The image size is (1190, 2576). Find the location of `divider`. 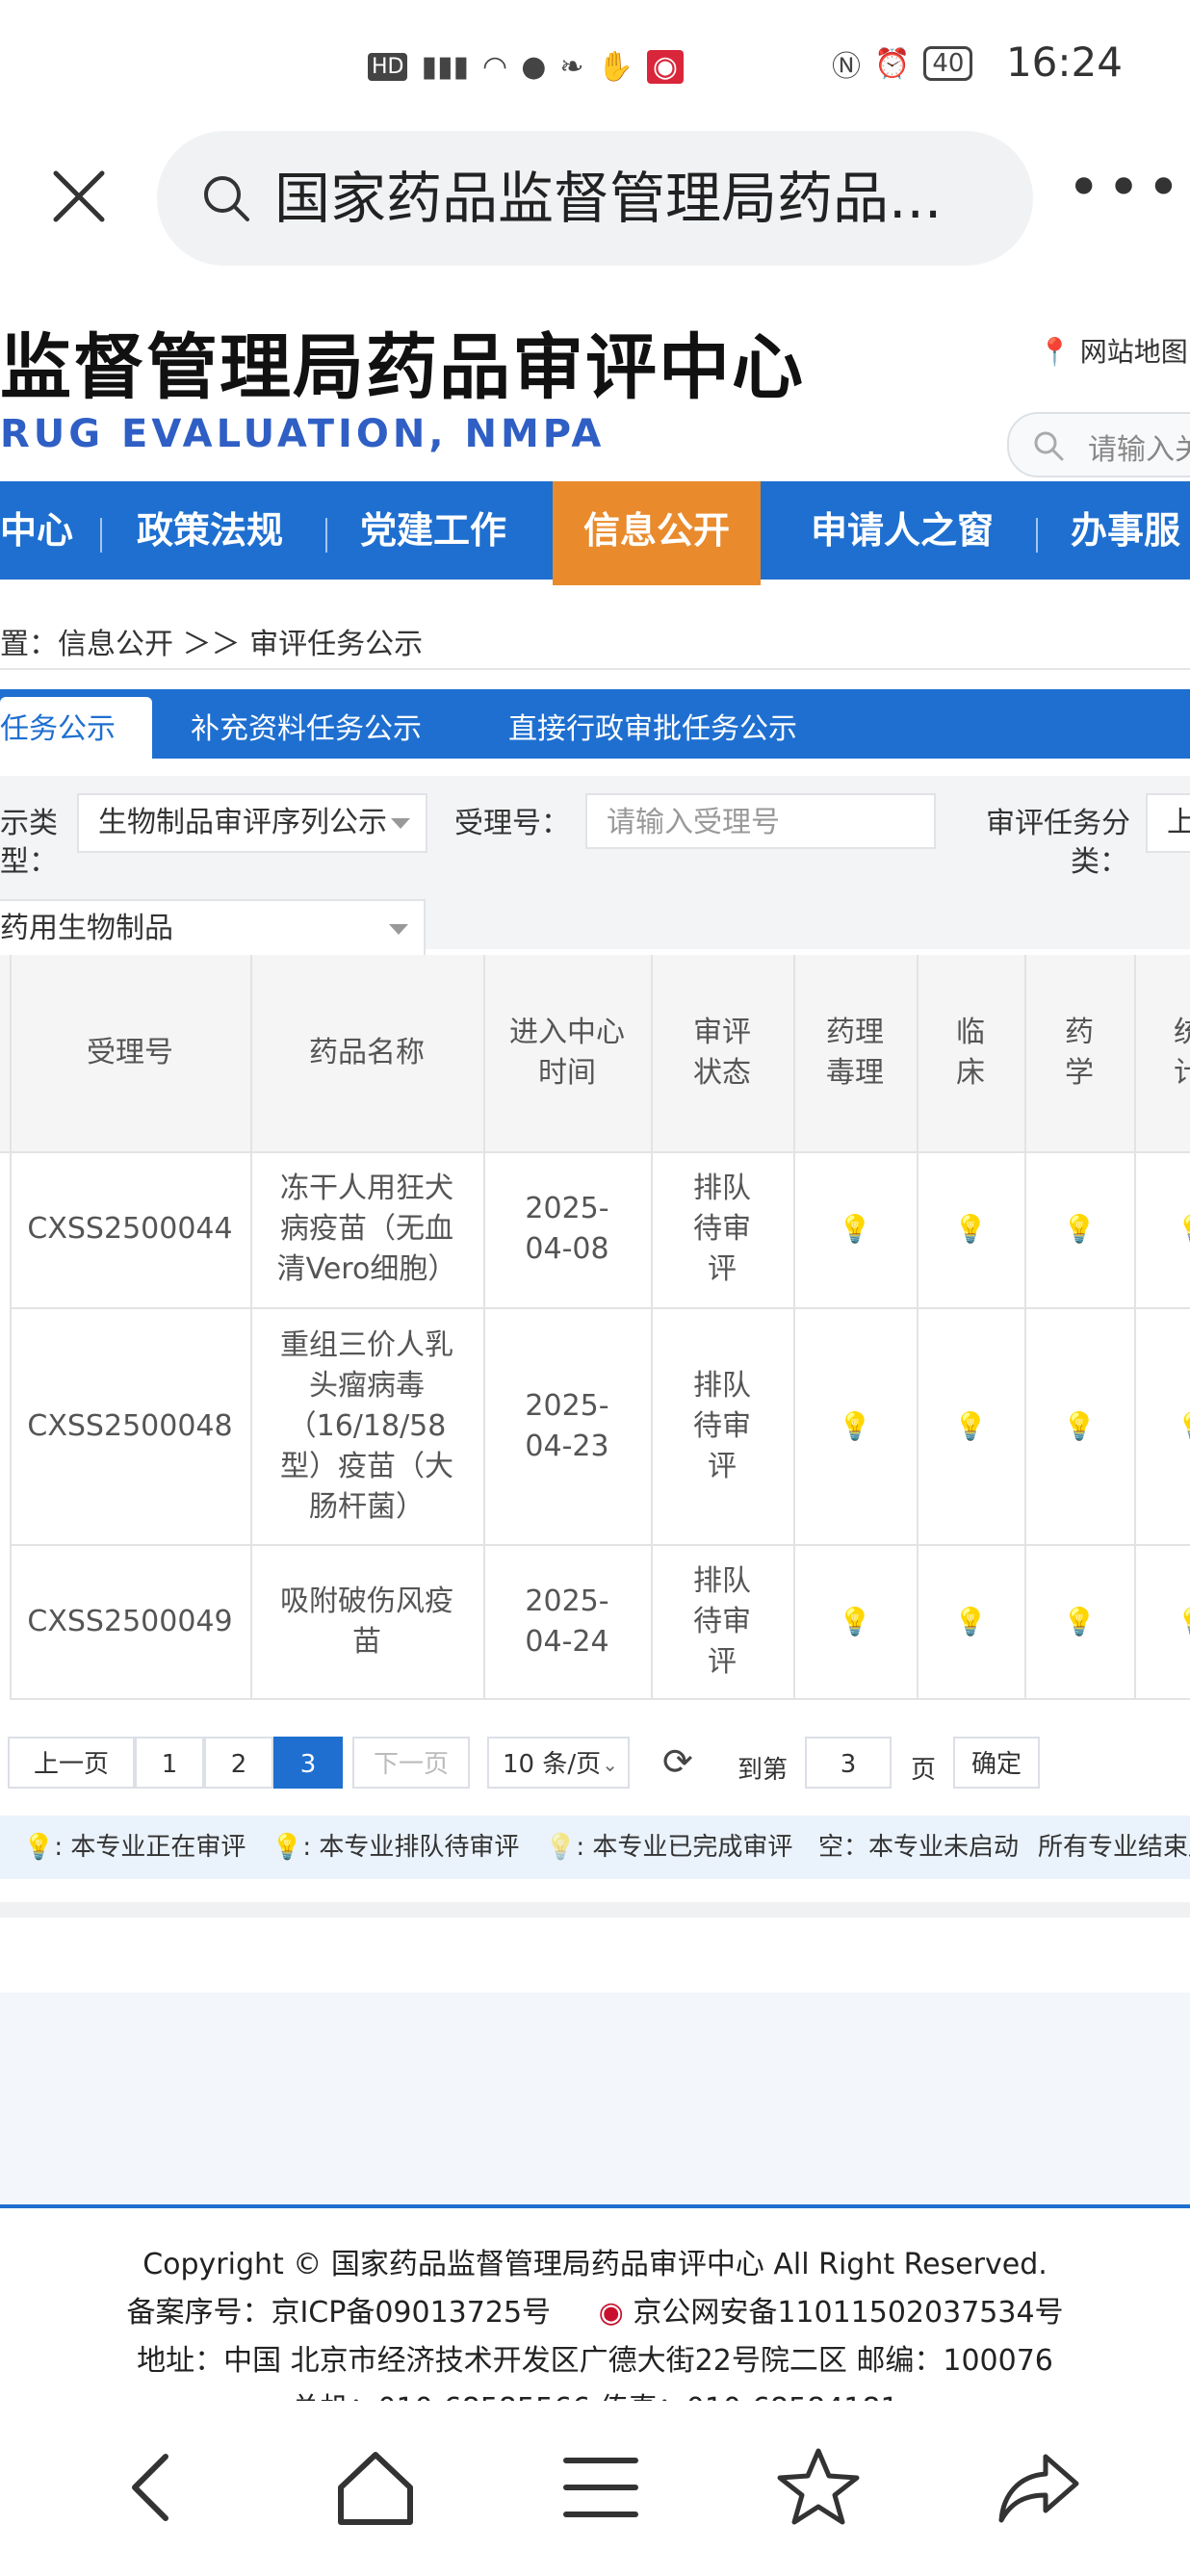

divider is located at coordinates (595, 1910).